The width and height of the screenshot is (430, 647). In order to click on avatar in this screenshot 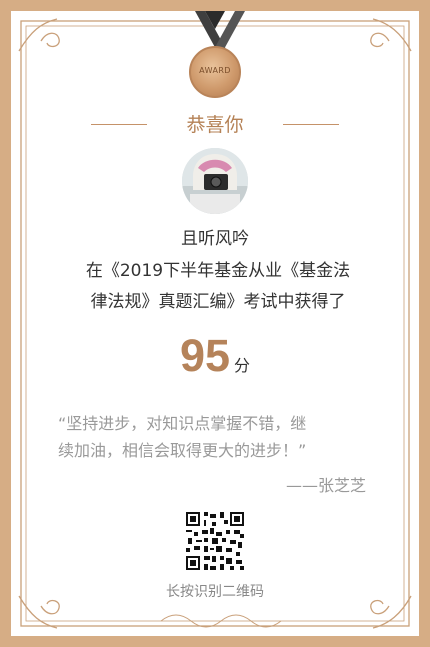, I will do `click(215, 181)`.